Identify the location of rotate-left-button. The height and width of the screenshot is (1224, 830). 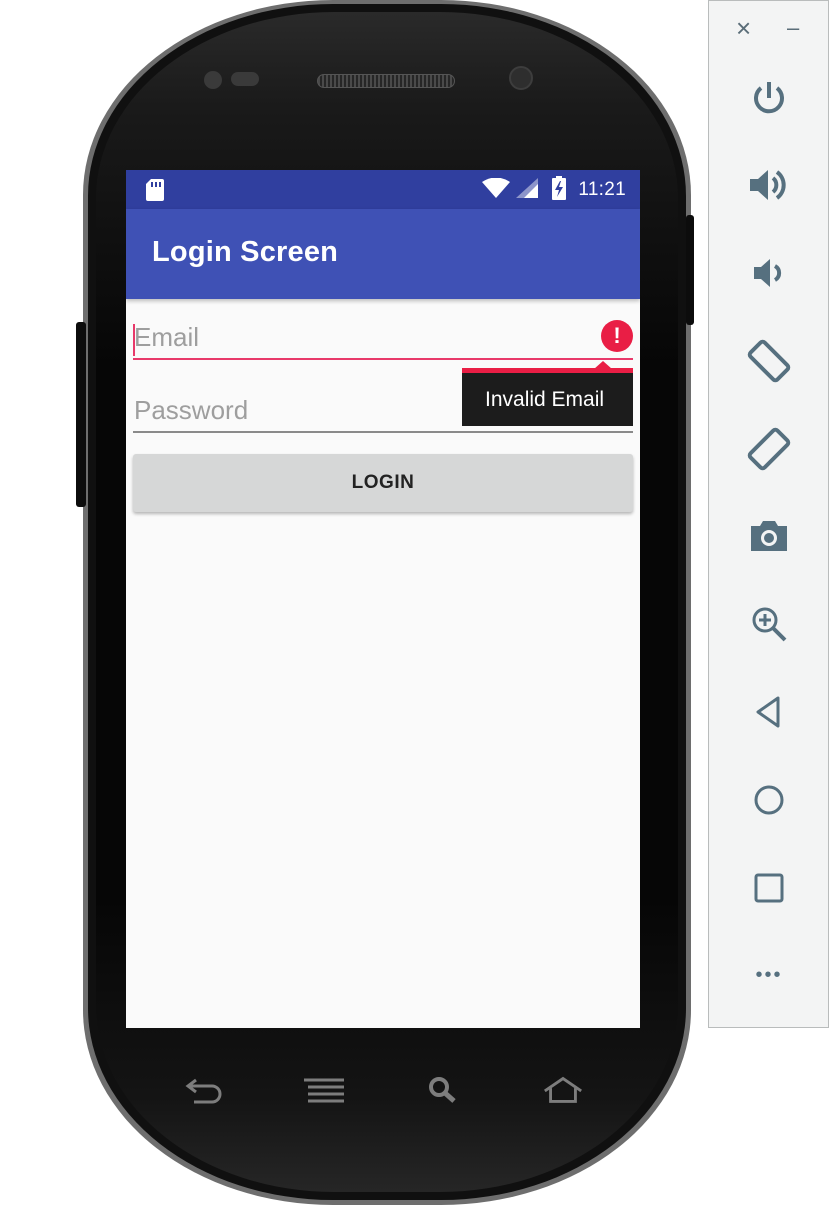
(769, 361).